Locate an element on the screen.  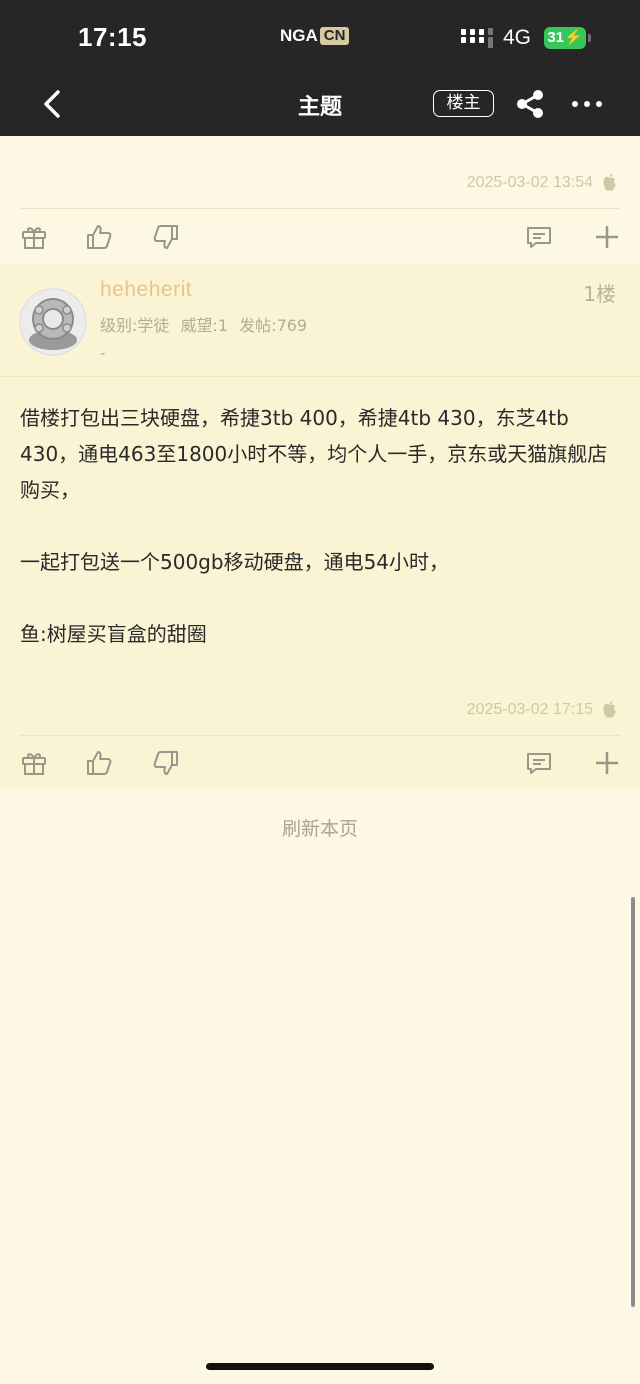
post-timestamp: 2025-03-02 13:54 is located at coordinates (542, 183).